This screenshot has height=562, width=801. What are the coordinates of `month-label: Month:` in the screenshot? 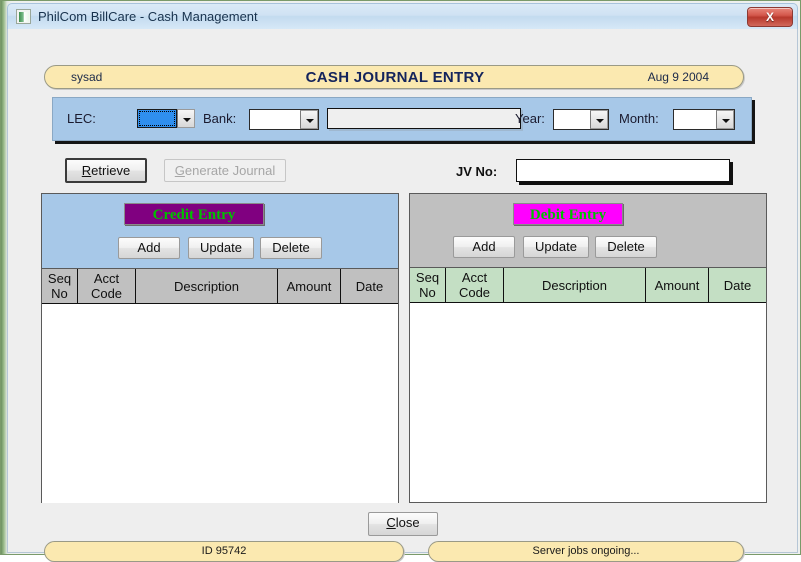 It's located at (639, 118).